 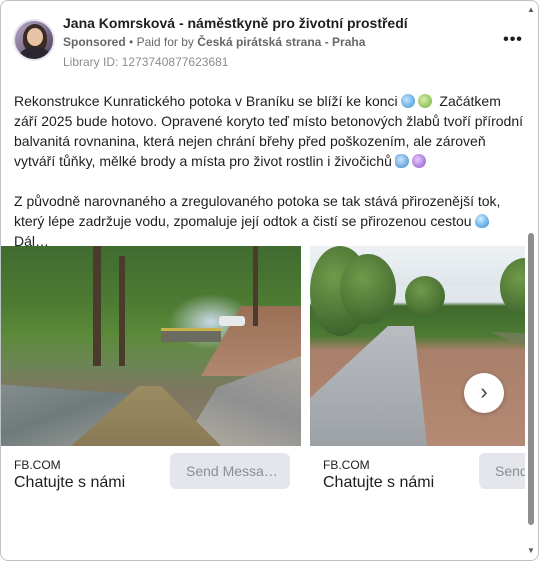 I want to click on carousel-next-button: ›, so click(x=484, y=393).